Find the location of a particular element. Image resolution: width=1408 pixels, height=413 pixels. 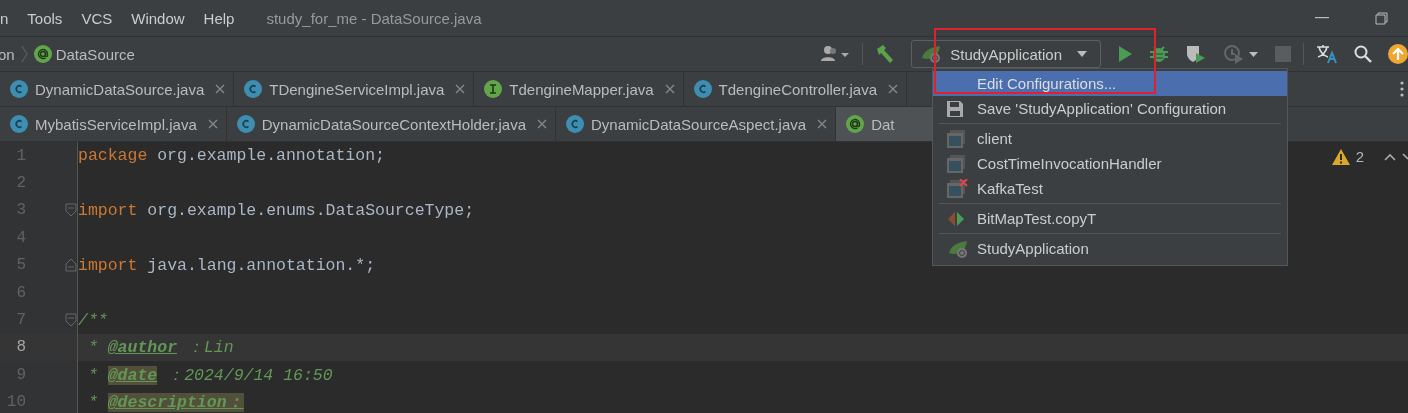

code-line: /** is located at coordinates (93, 320).